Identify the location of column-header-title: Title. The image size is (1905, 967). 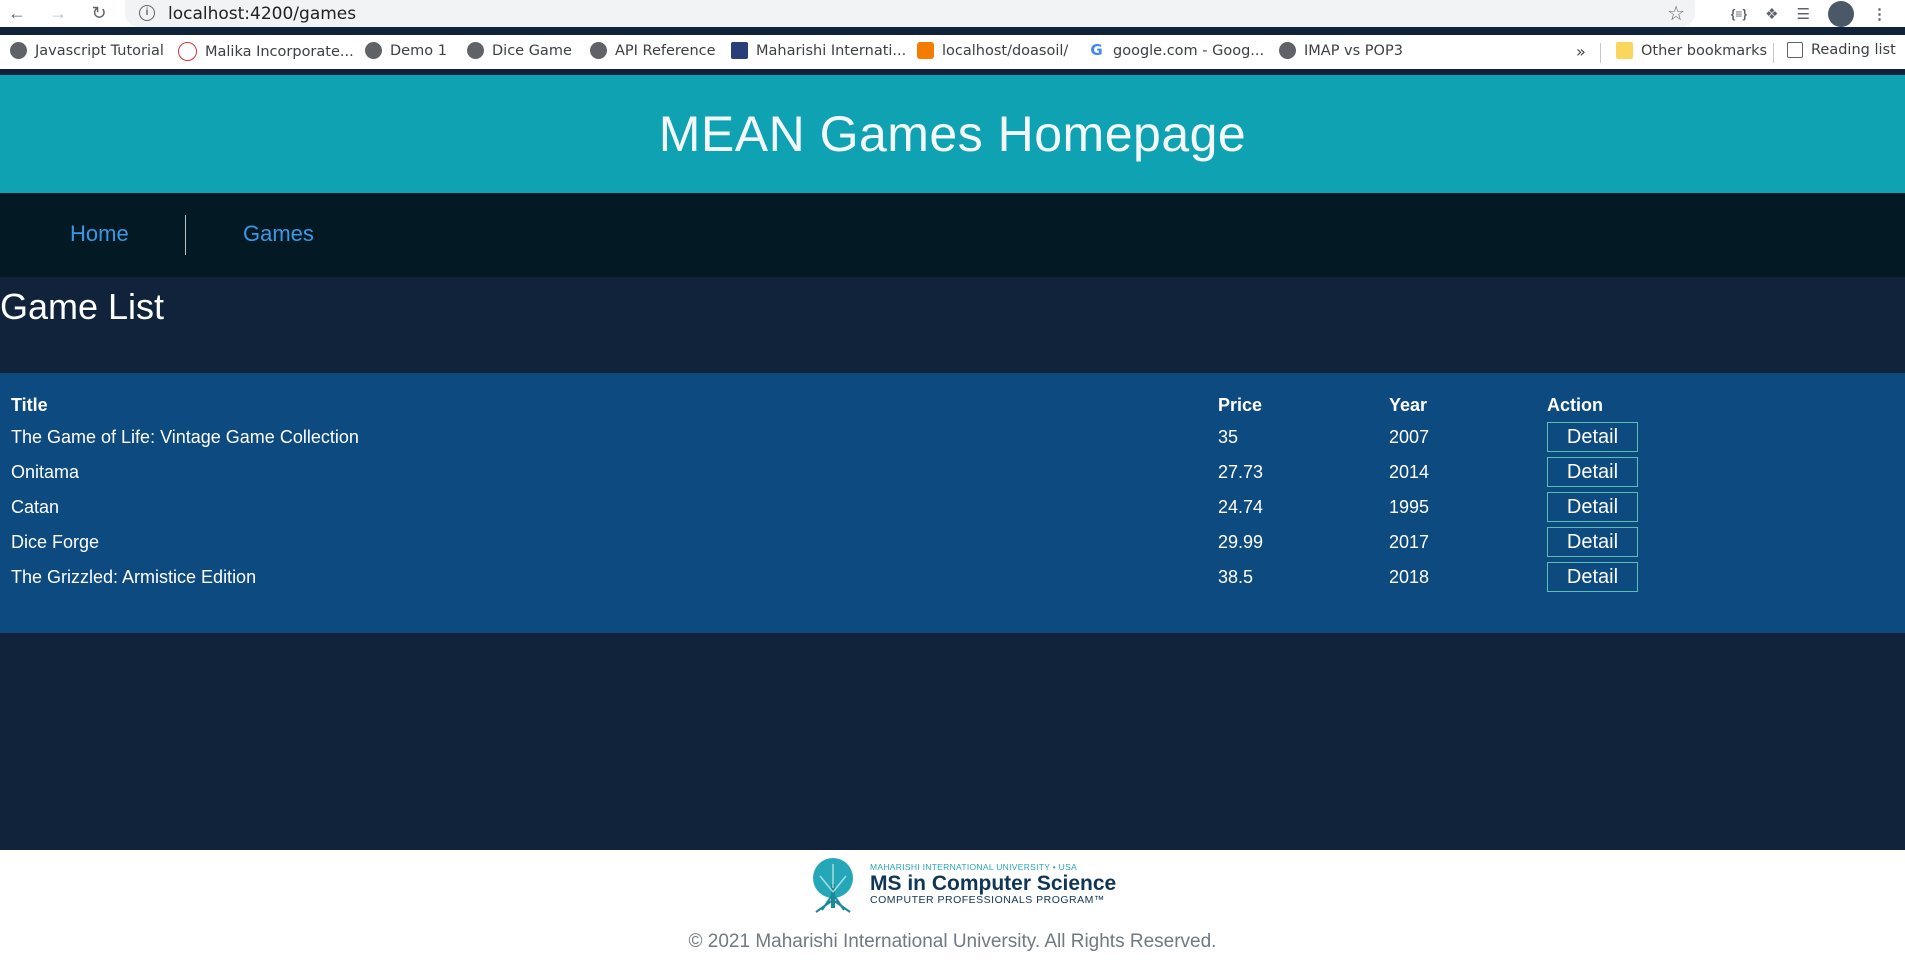
(29, 405).